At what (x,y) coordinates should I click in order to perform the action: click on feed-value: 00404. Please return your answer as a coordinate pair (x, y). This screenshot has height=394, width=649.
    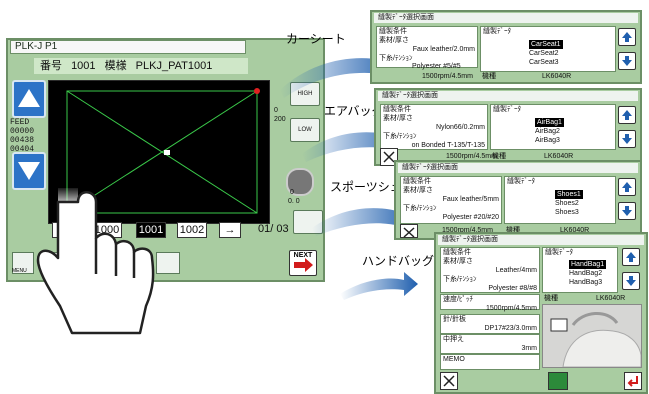
    Looking at the image, I should click on (22, 149).